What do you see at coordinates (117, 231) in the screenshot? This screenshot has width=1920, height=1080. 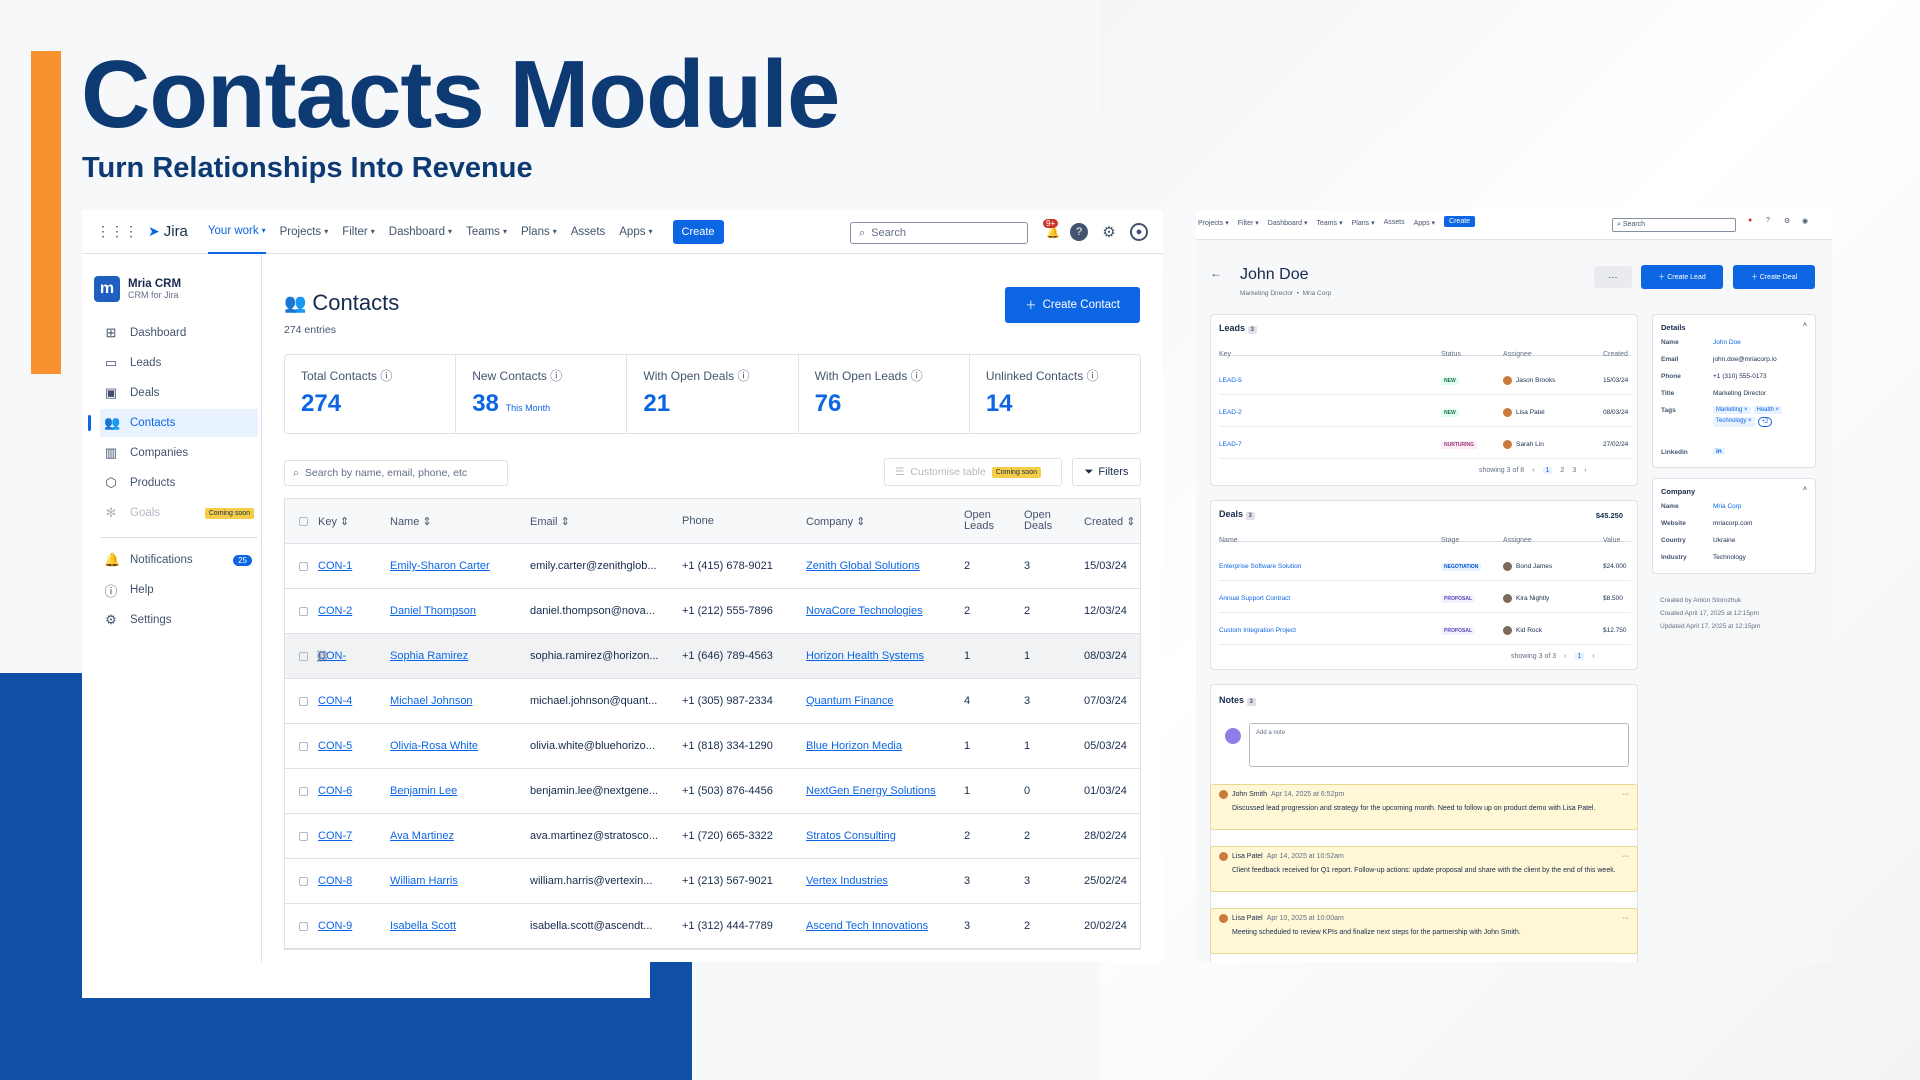 I see `app-switcher-icon: ⋮⋮⋮` at bounding box center [117, 231].